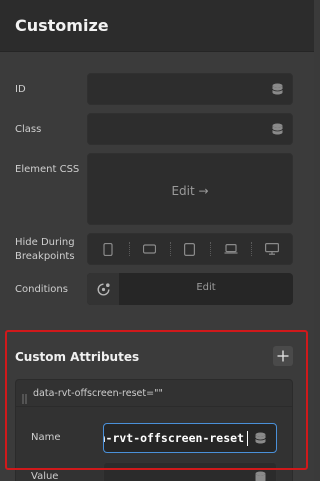 The width and height of the screenshot is (320, 481). I want to click on element-css-editor: Edit →, so click(190, 189).